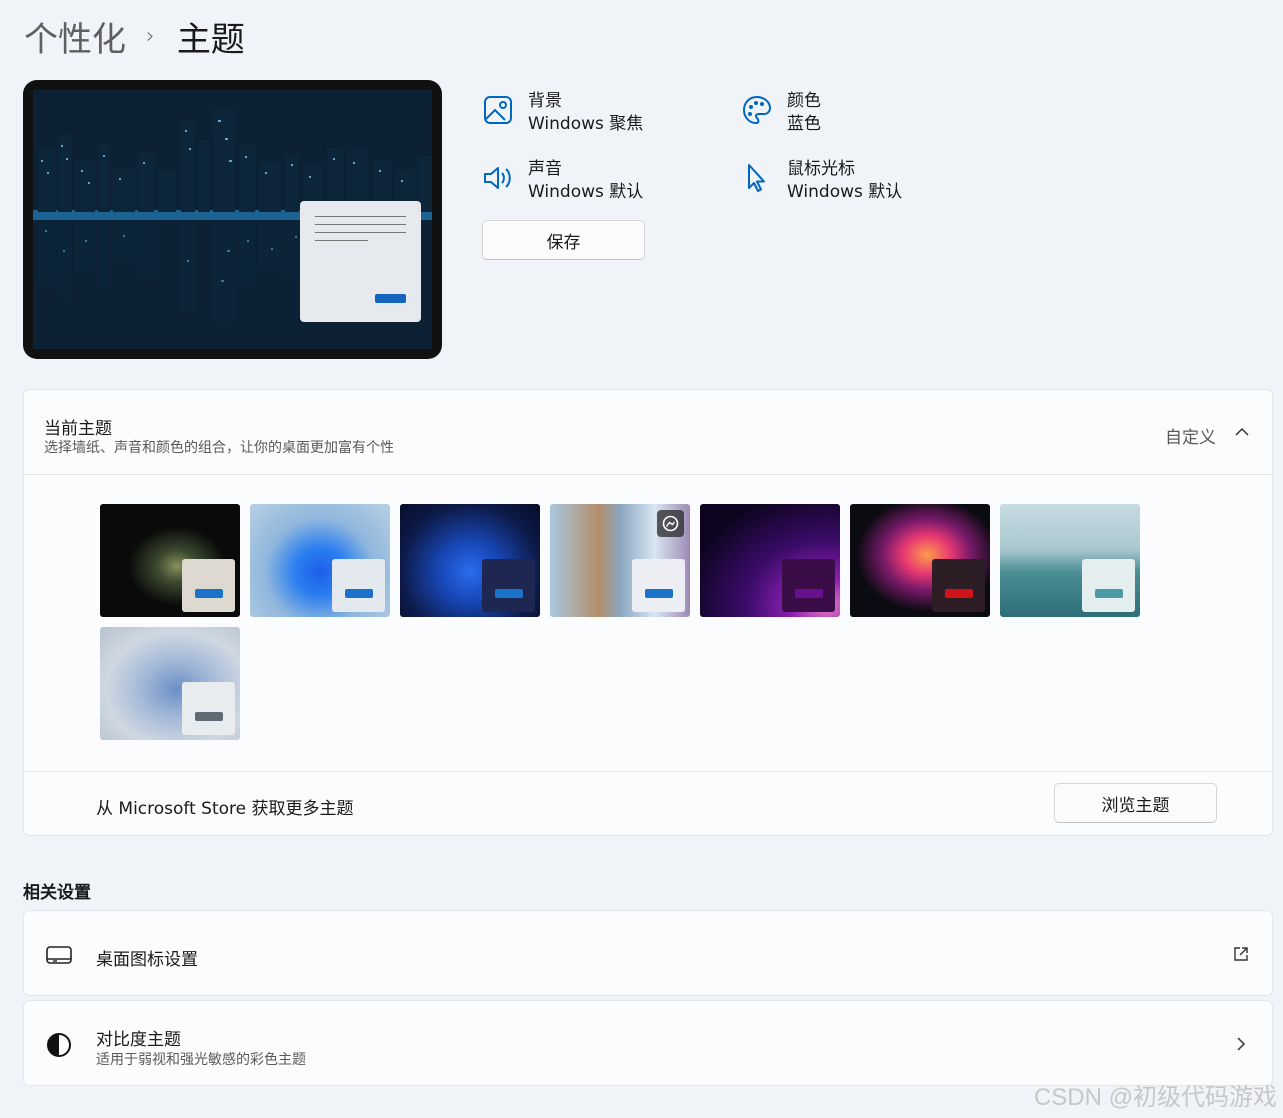 The image size is (1283, 1118). I want to click on current-theme-title: 当前主题, so click(78, 429).